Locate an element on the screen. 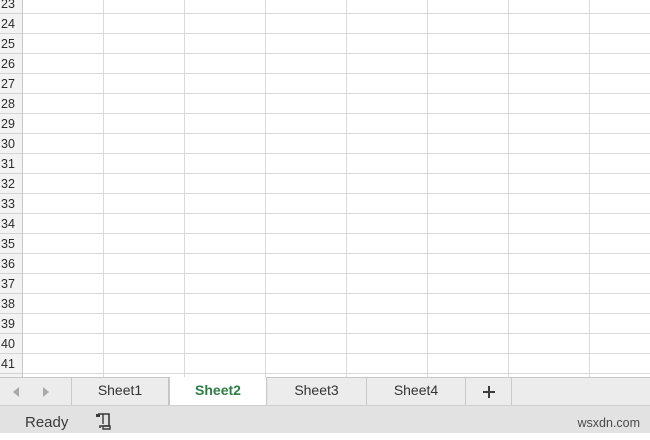  chevron-left-icon is located at coordinates (16, 392).